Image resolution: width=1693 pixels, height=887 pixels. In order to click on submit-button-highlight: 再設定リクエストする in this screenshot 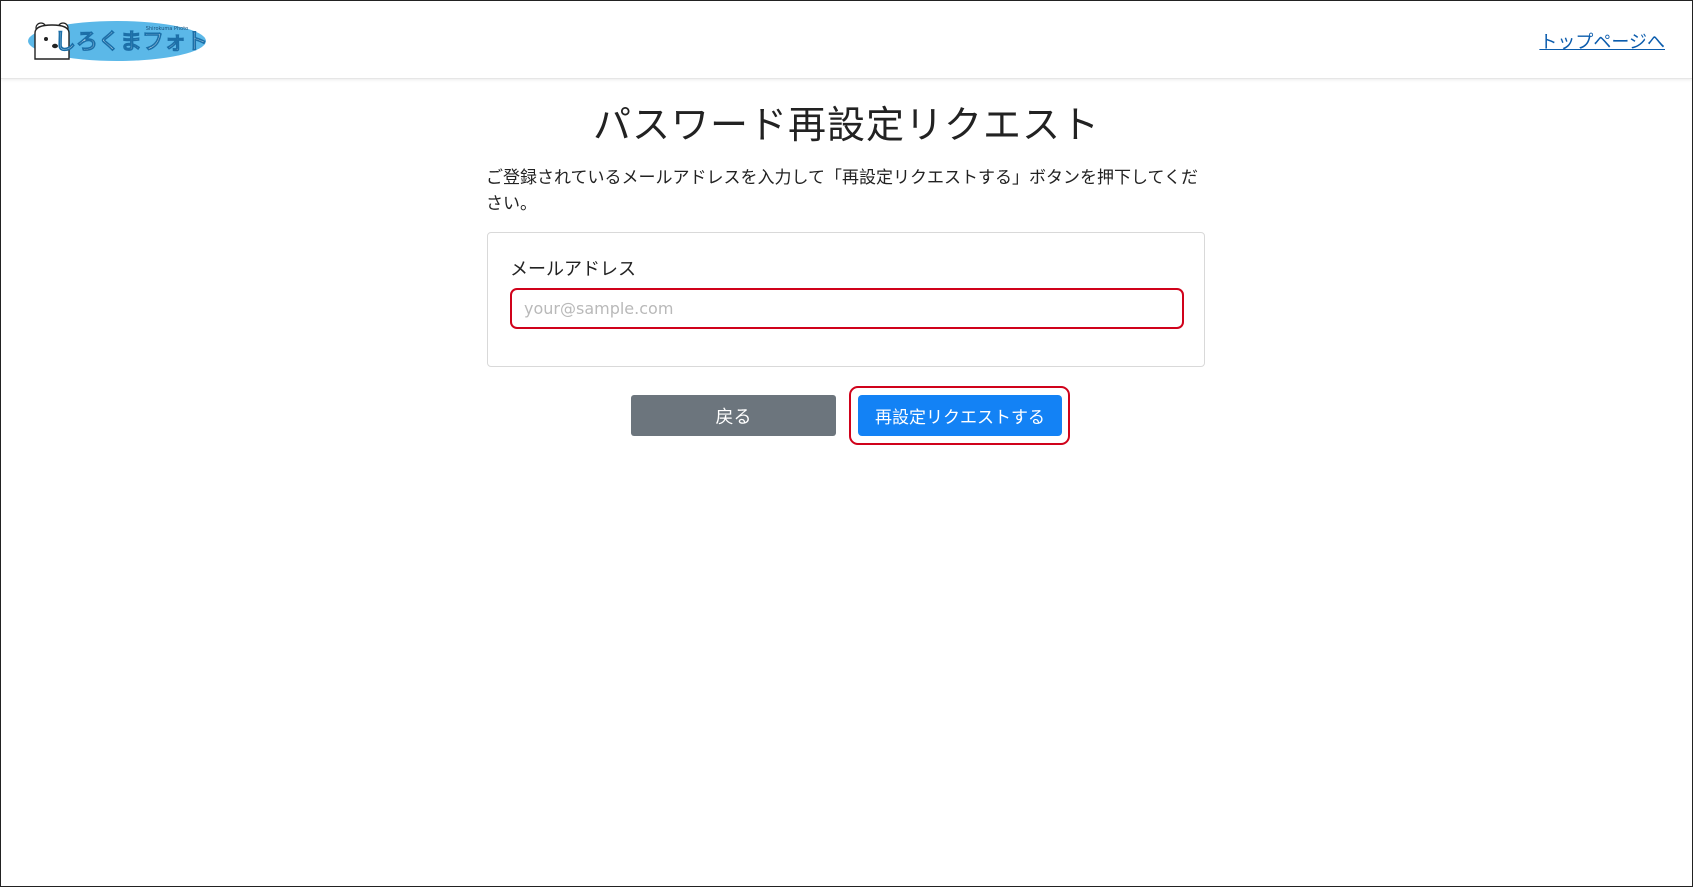, I will do `click(959, 415)`.